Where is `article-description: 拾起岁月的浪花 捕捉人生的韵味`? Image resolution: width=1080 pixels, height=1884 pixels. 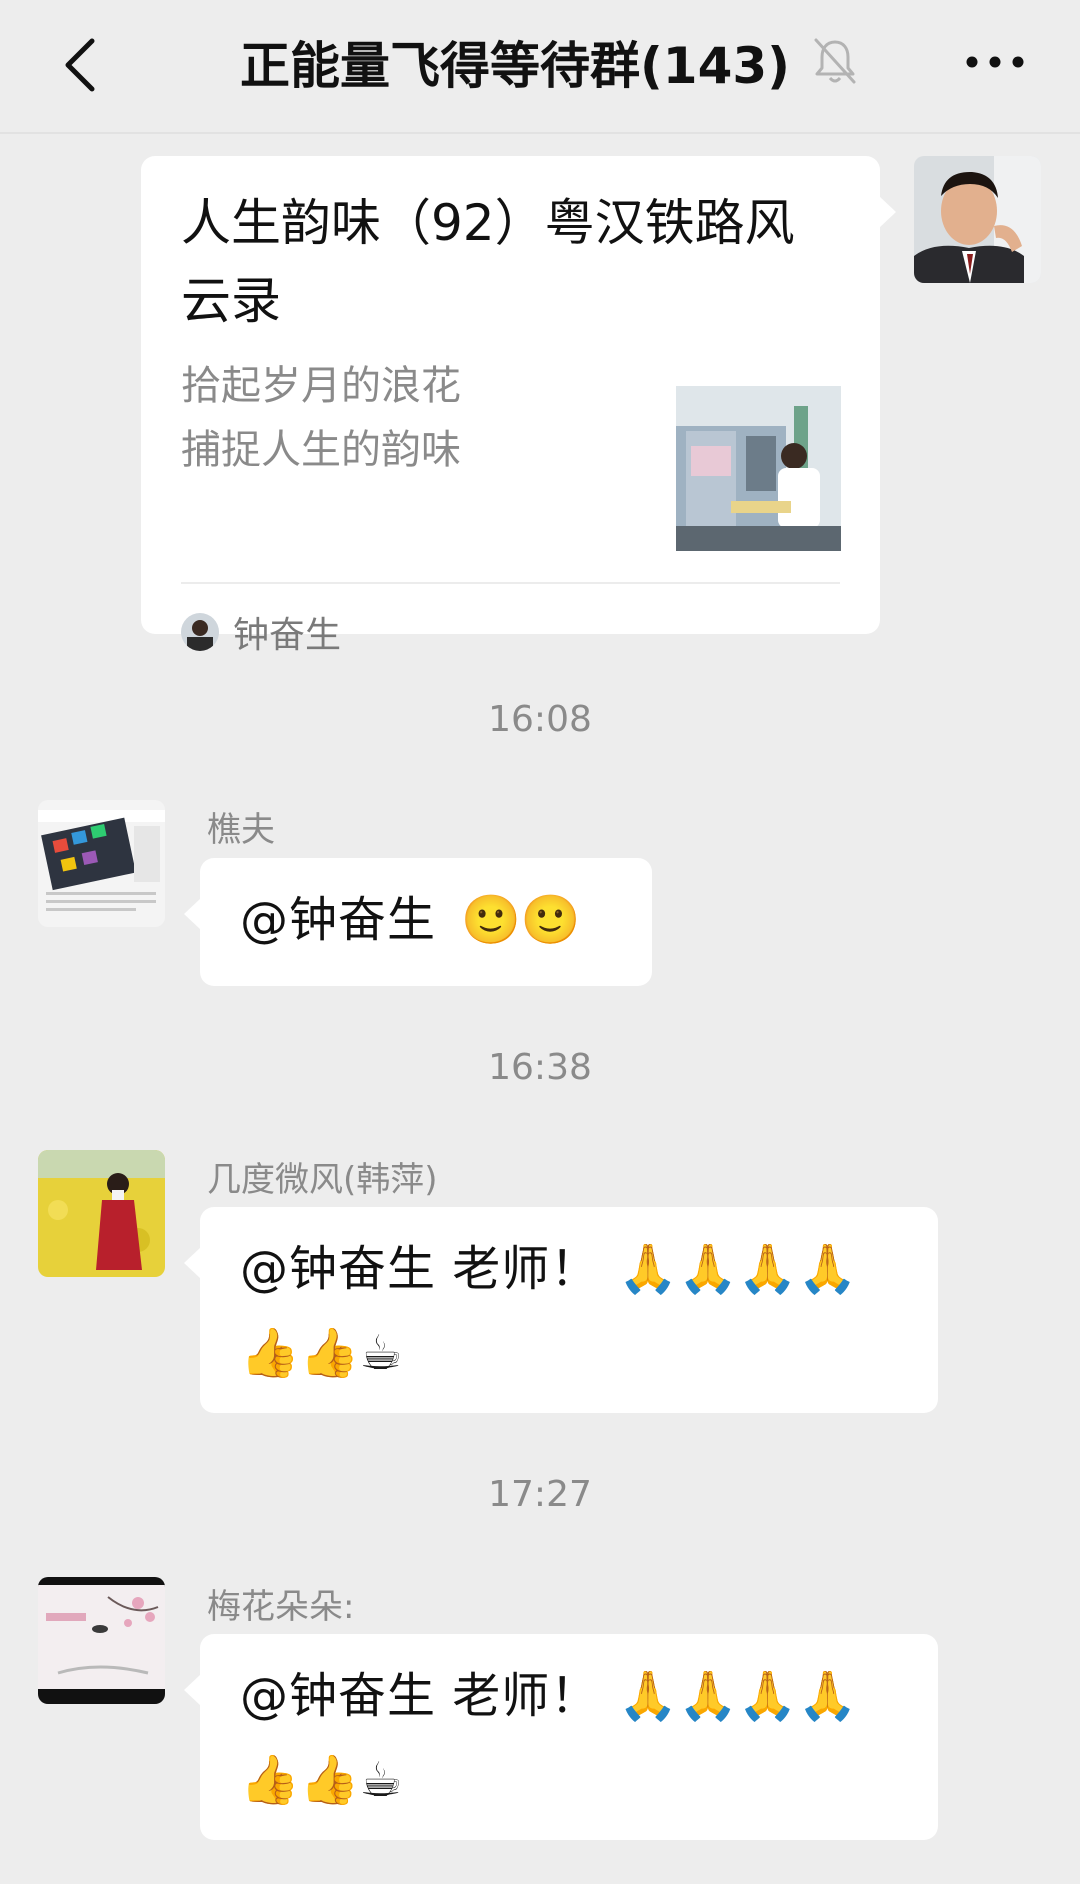
article-description: 拾起岁月的浪花 捕捉人生的韵味 is located at coordinates (391, 418).